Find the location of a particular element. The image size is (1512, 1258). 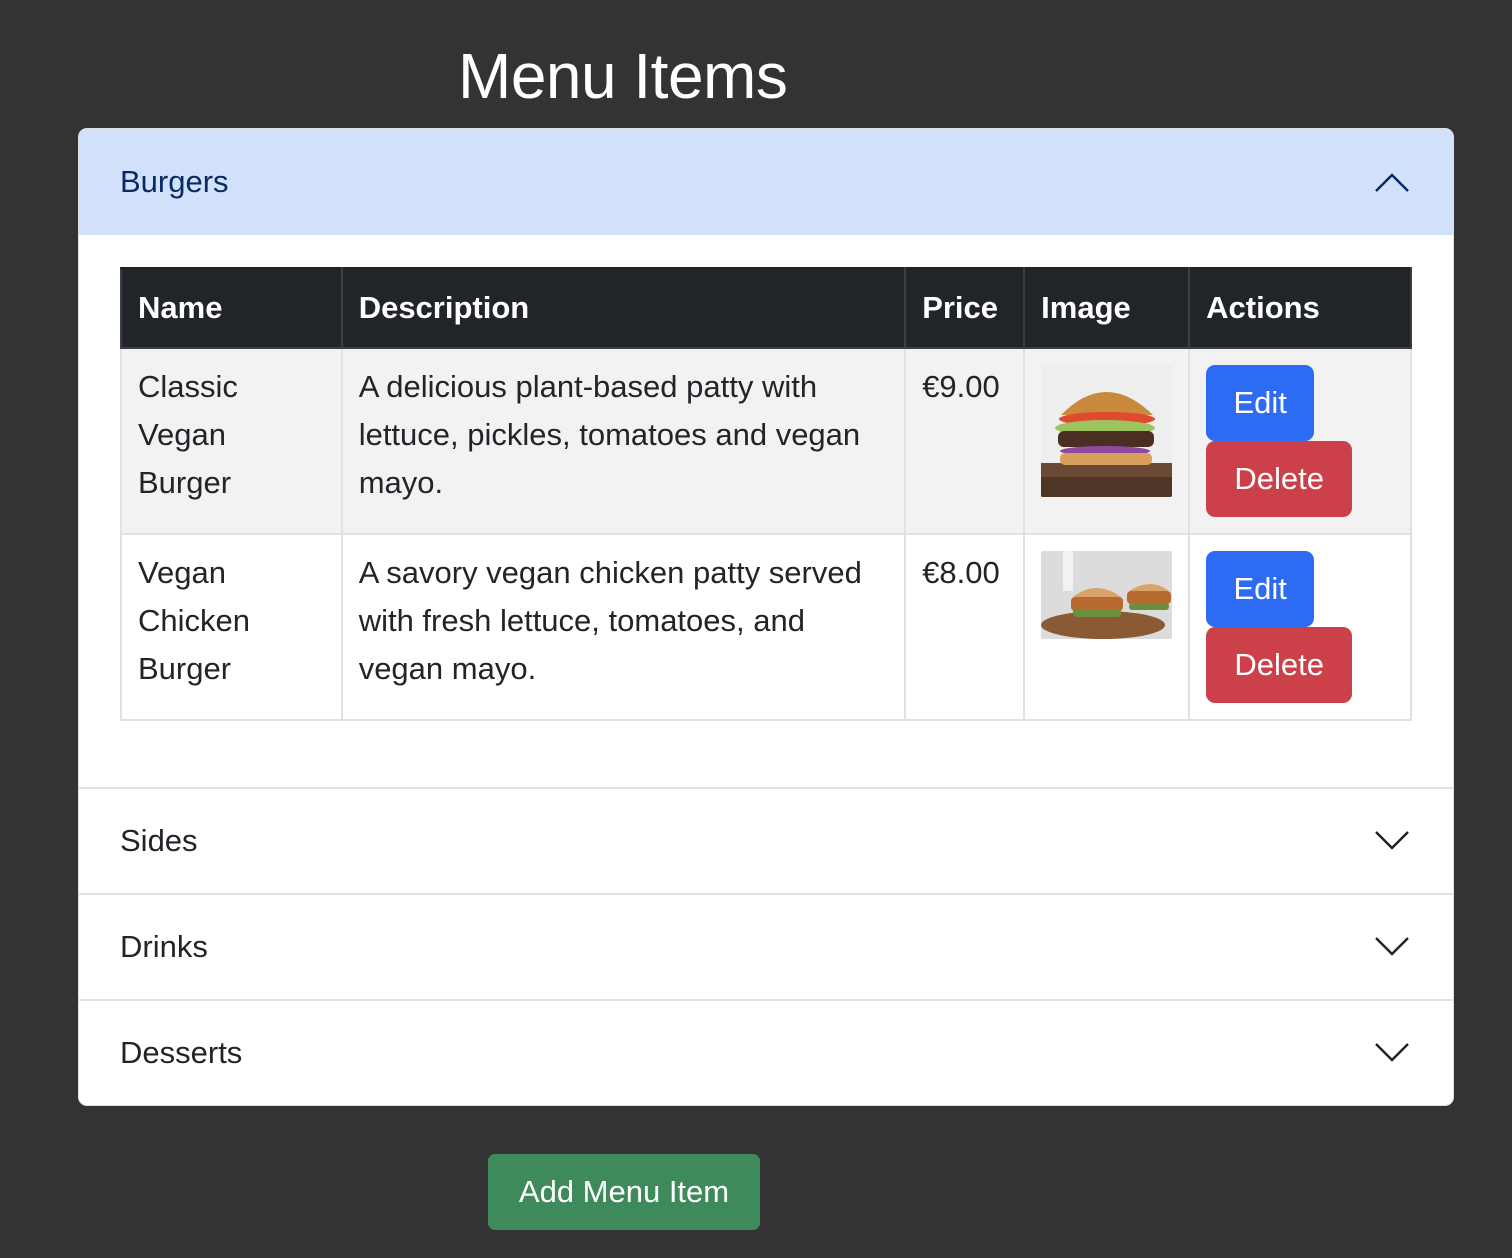

item-price: €8.00 is located at coordinates (965, 627).